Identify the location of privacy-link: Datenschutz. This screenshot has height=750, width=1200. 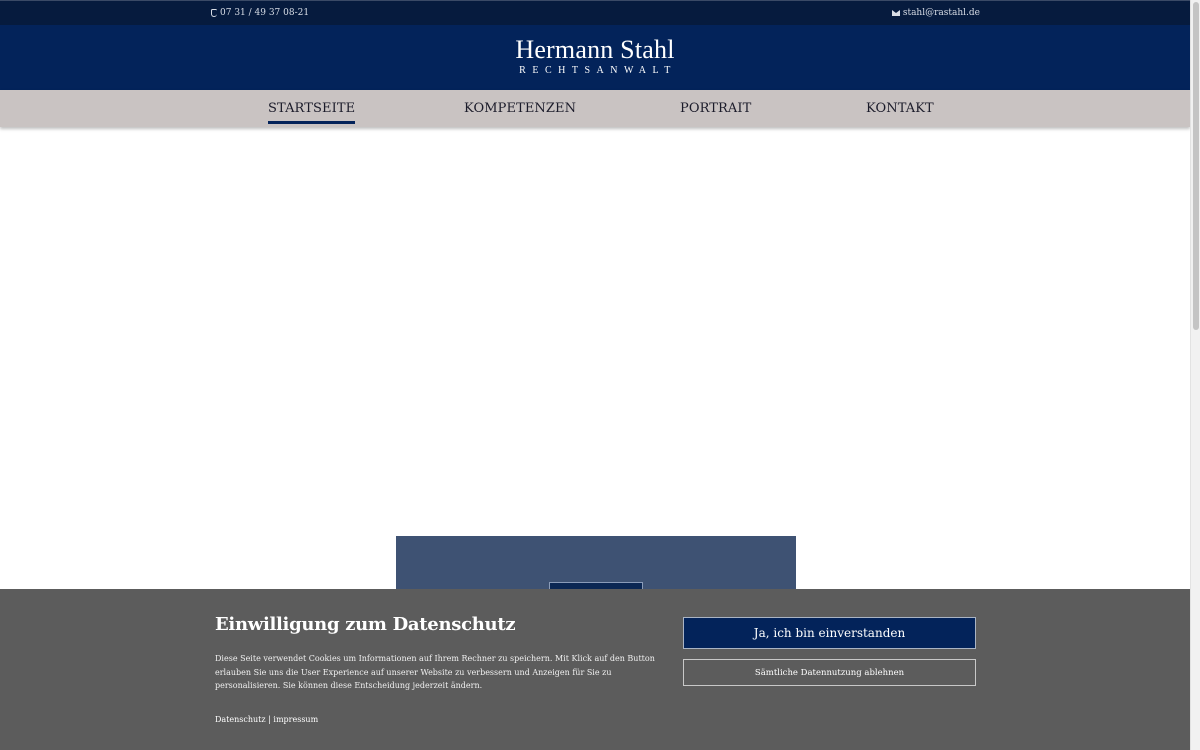
(240, 719).